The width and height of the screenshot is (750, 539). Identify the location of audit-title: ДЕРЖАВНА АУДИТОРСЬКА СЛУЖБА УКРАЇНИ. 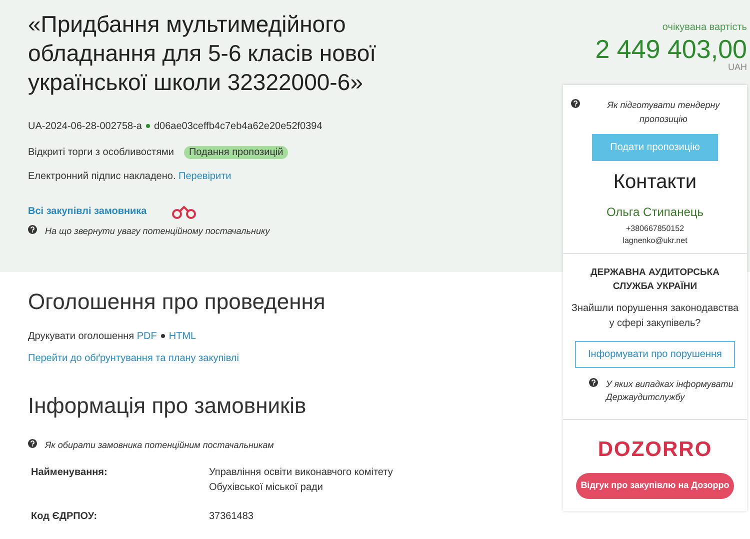
(655, 280).